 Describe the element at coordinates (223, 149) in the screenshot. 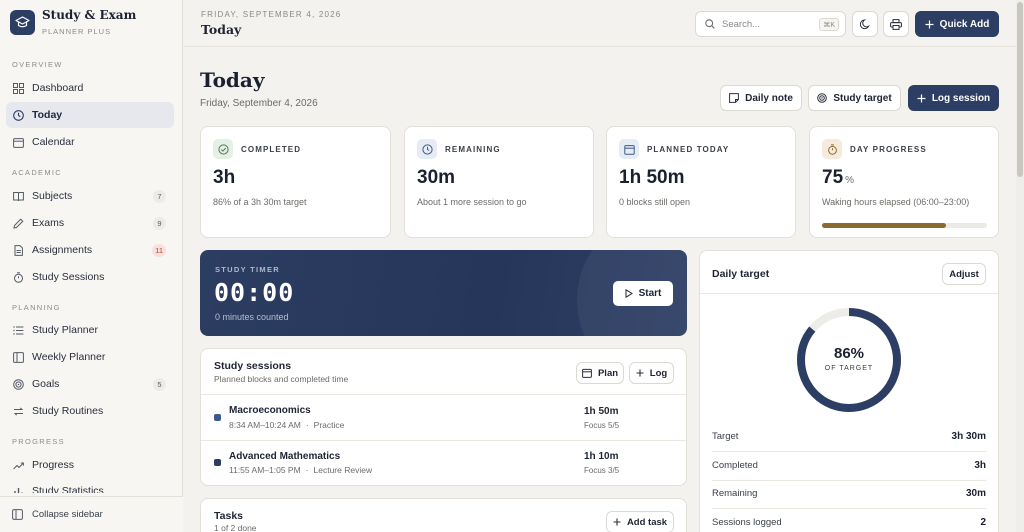

I see `check-circle-icon` at that location.